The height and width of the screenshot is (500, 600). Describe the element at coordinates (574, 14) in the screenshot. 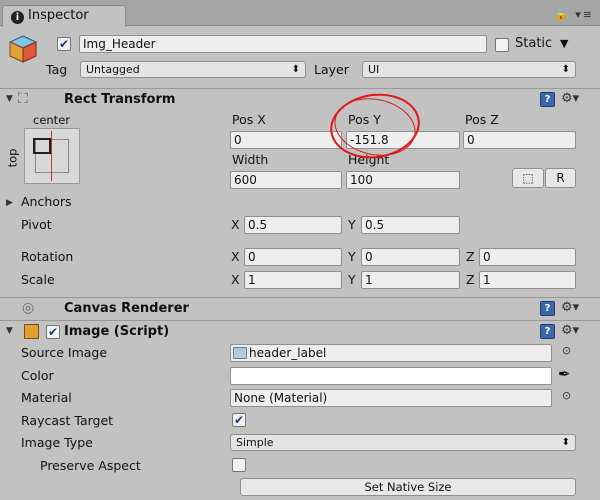

I see `lock-menu-icon: 🔒 ▾≡` at that location.